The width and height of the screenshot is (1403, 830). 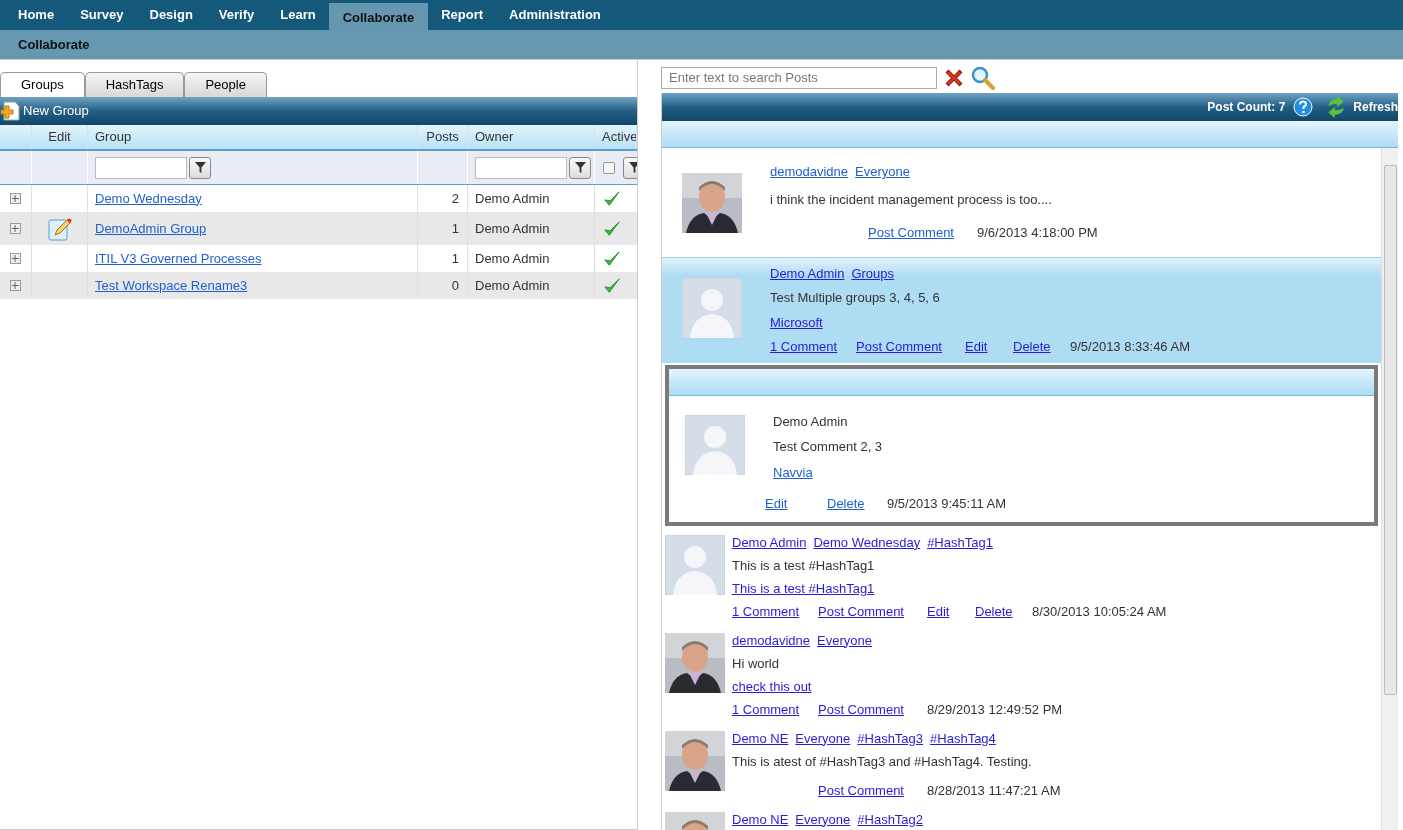 I want to click on post-time: 9/6/2013 4:18:00 PM, so click(x=1037, y=233).